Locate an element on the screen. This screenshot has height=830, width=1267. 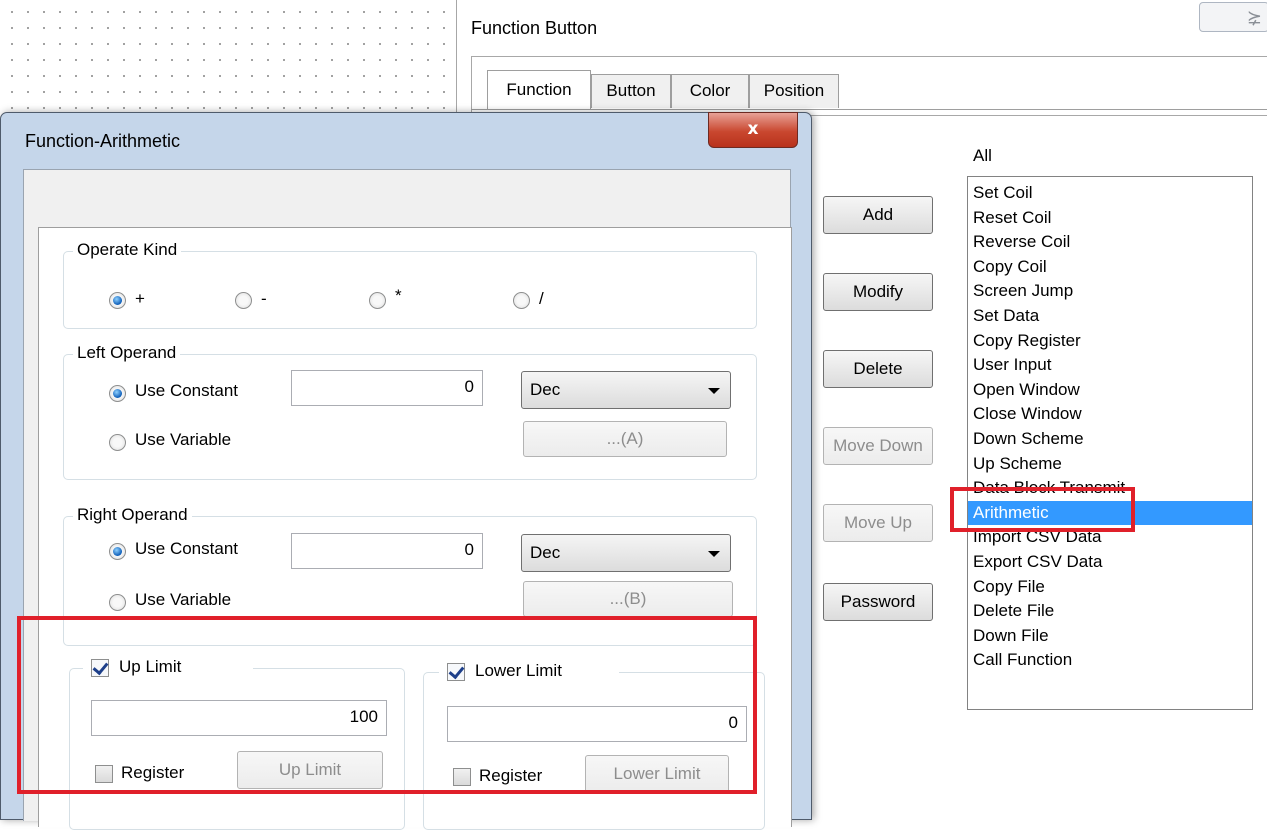
list-item: Reverse Coil is located at coordinates (1110, 242).